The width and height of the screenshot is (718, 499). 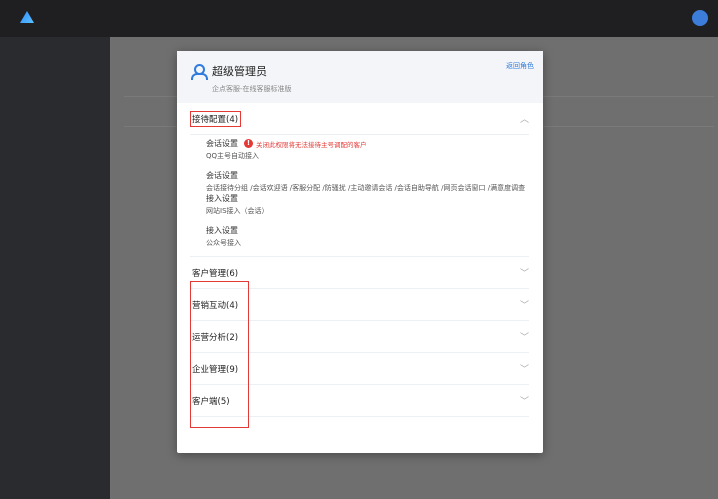 What do you see at coordinates (55, 268) in the screenshot?
I see `sidebar` at bounding box center [55, 268].